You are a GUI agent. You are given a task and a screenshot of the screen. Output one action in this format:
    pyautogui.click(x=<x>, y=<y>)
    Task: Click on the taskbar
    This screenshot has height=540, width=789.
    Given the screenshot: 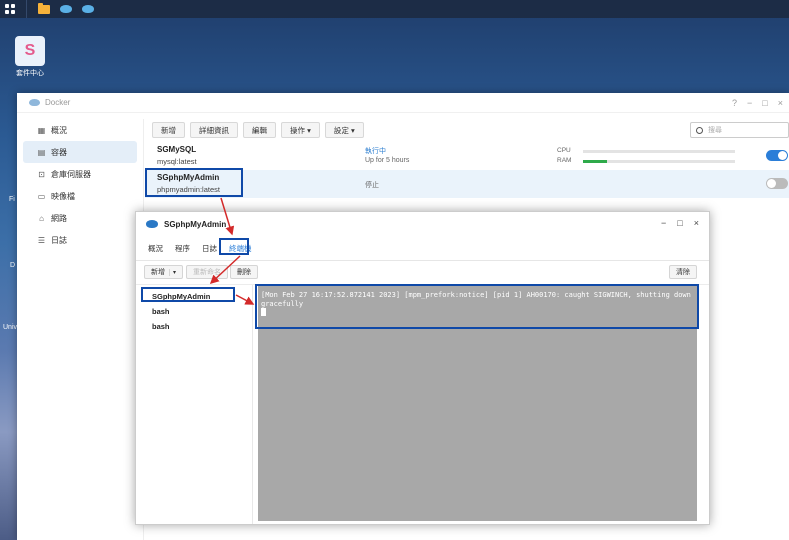 What is the action you would take?
    pyautogui.click(x=394, y=9)
    